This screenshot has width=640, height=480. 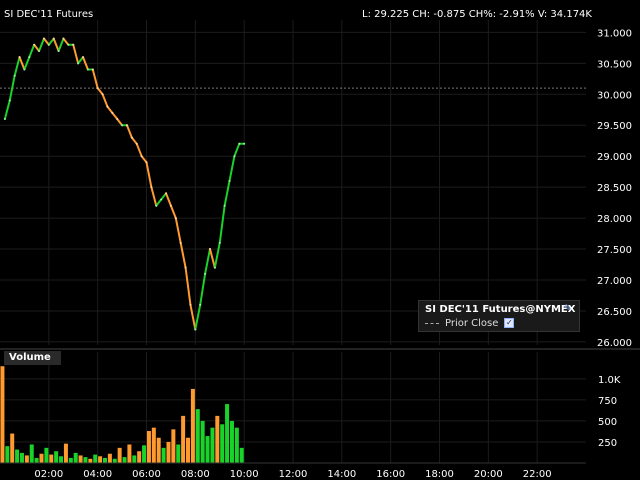 What do you see at coordinates (432, 323) in the screenshot?
I see `dash-line-icon` at bounding box center [432, 323].